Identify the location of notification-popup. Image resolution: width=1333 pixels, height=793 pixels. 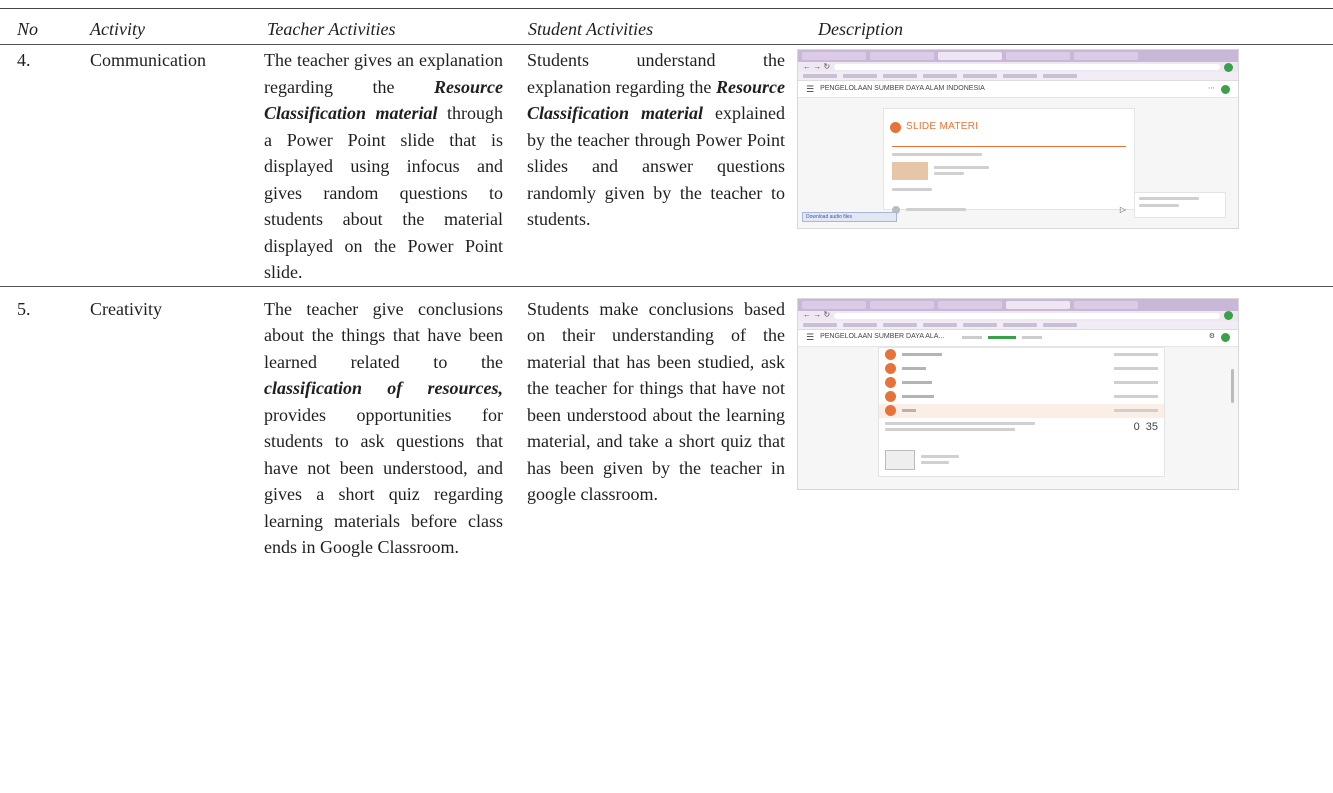
(1180, 205).